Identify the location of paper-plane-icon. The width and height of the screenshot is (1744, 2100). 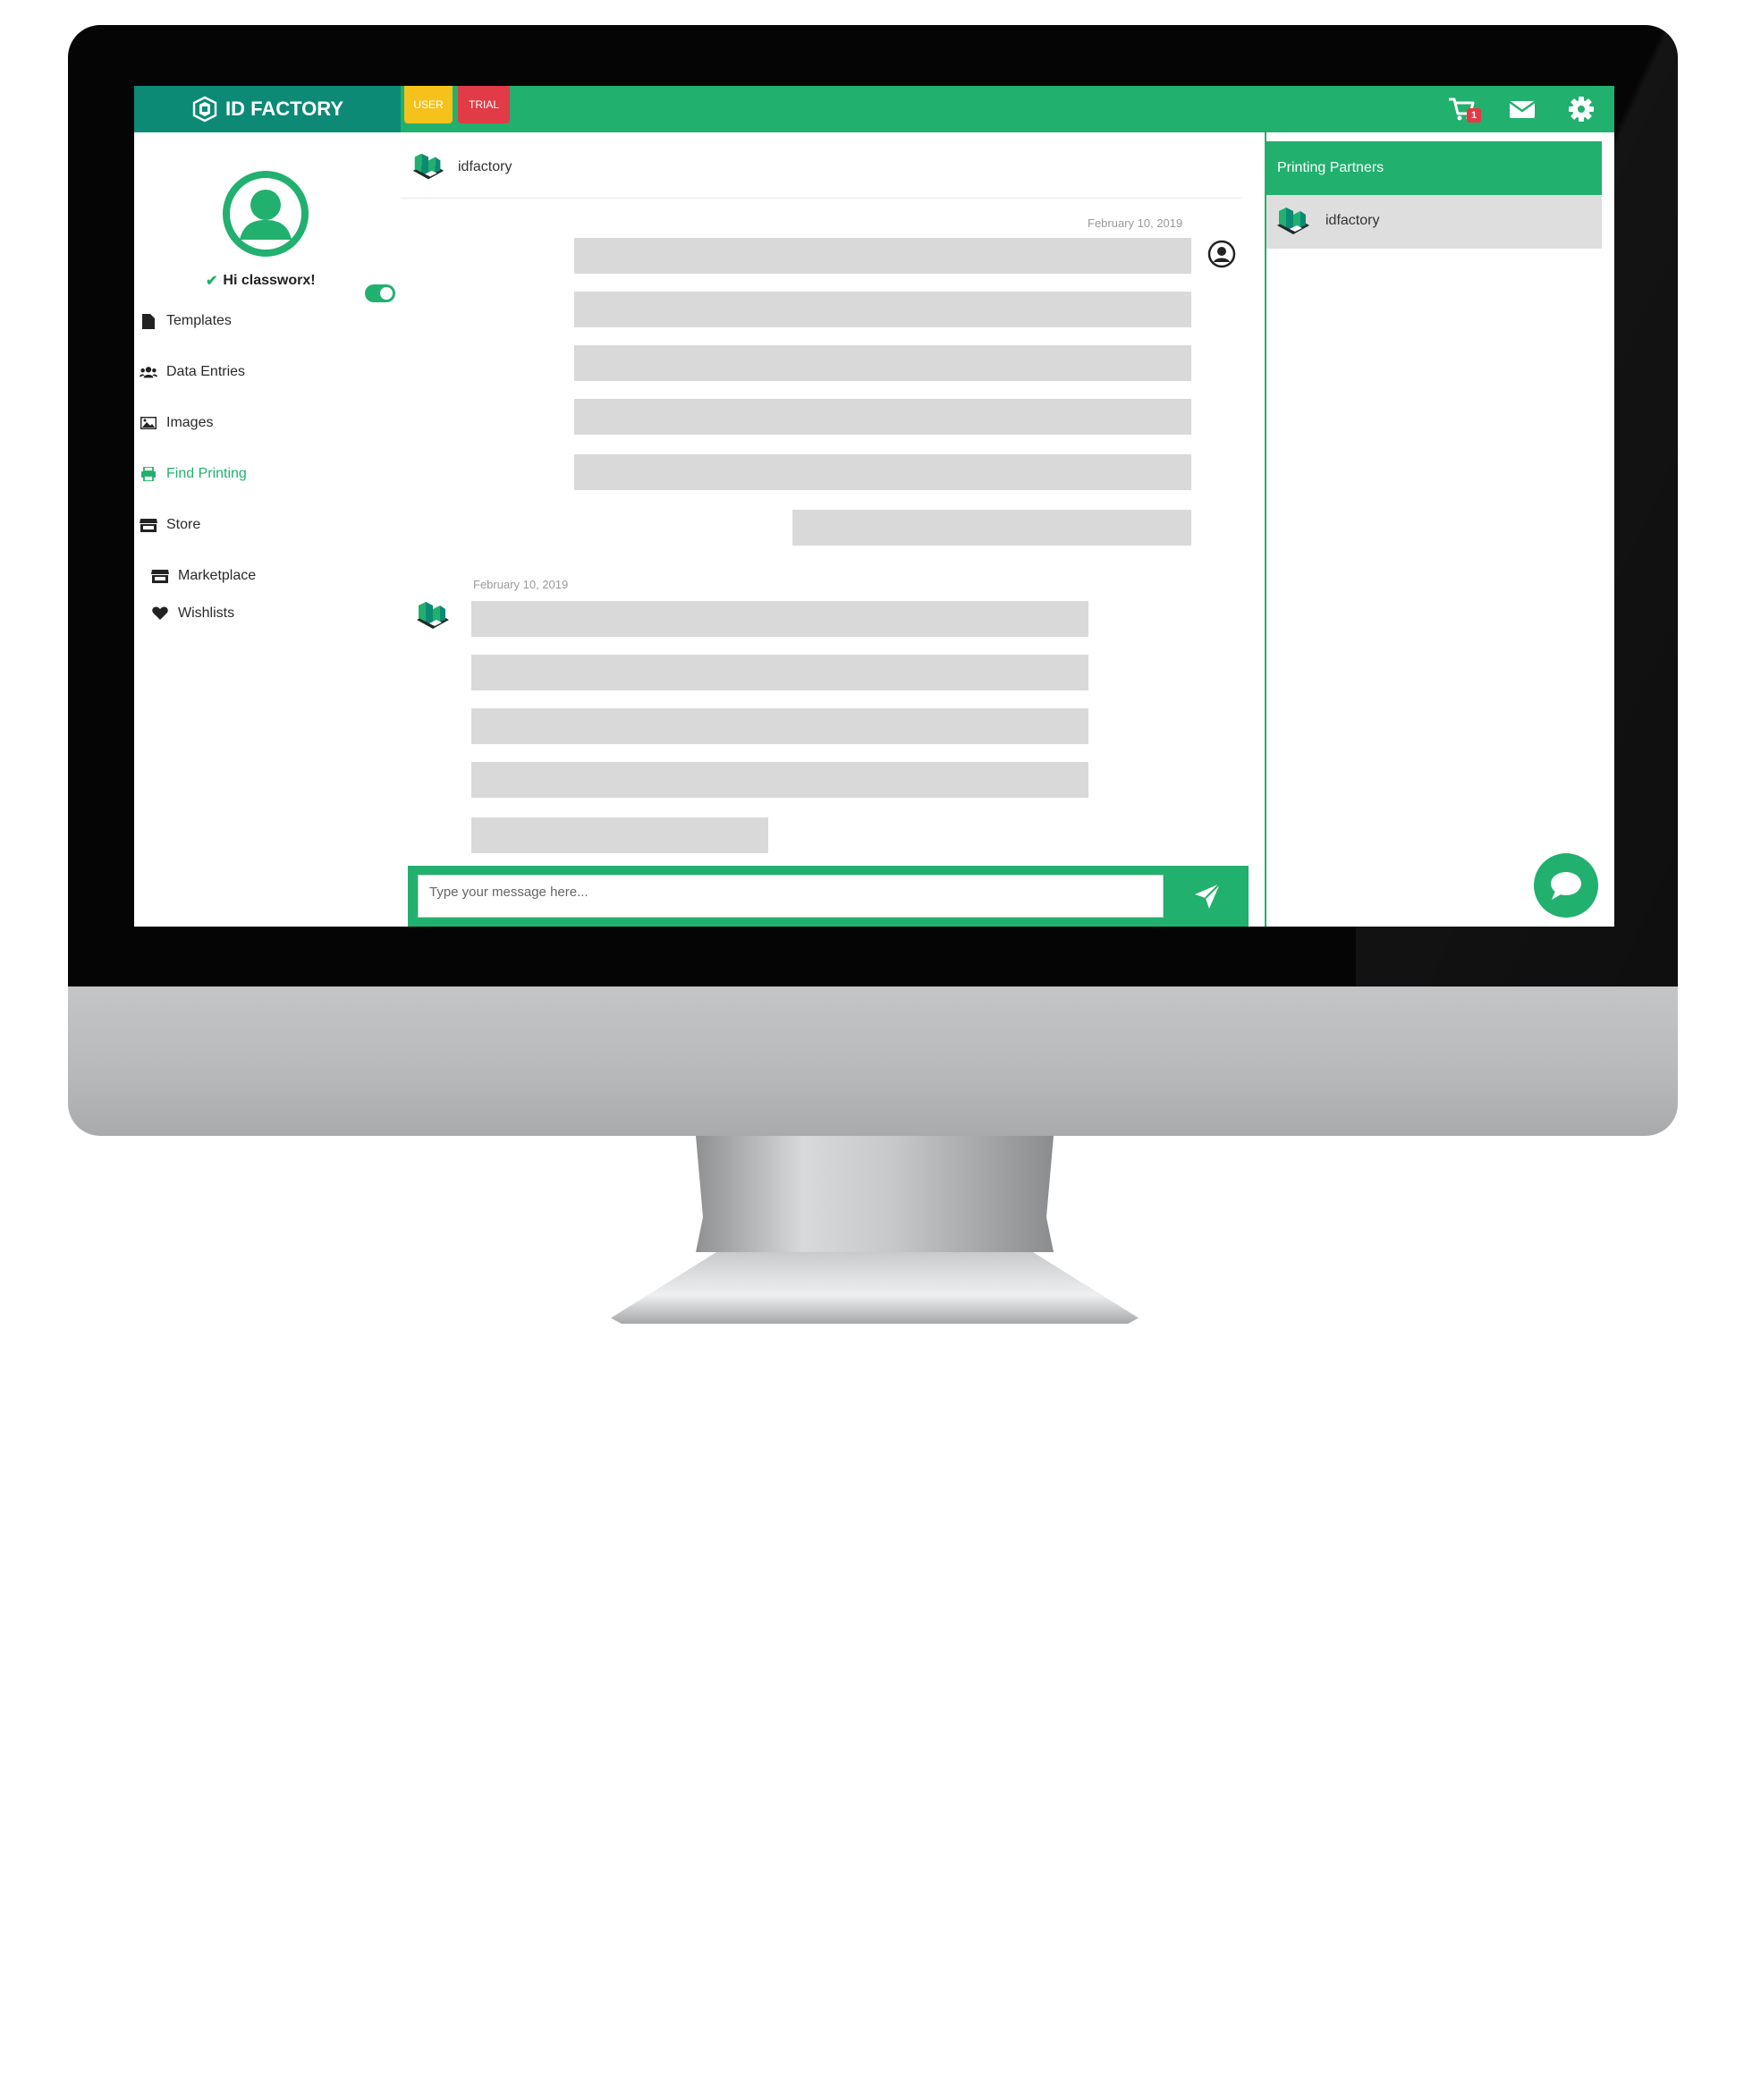
(1208, 896).